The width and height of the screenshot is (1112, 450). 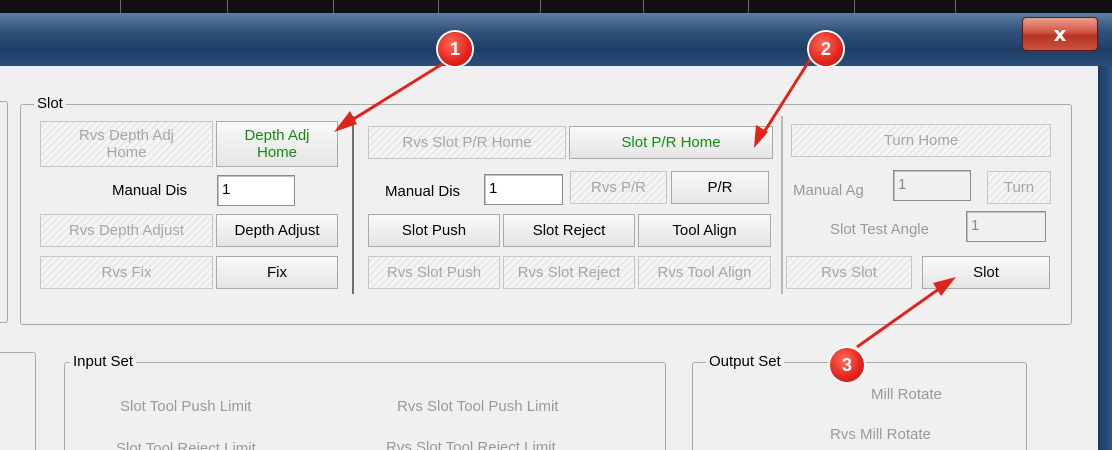 I want to click on rvs-depth-adjust-button: Rvs Depth Adjust, so click(x=126, y=230).